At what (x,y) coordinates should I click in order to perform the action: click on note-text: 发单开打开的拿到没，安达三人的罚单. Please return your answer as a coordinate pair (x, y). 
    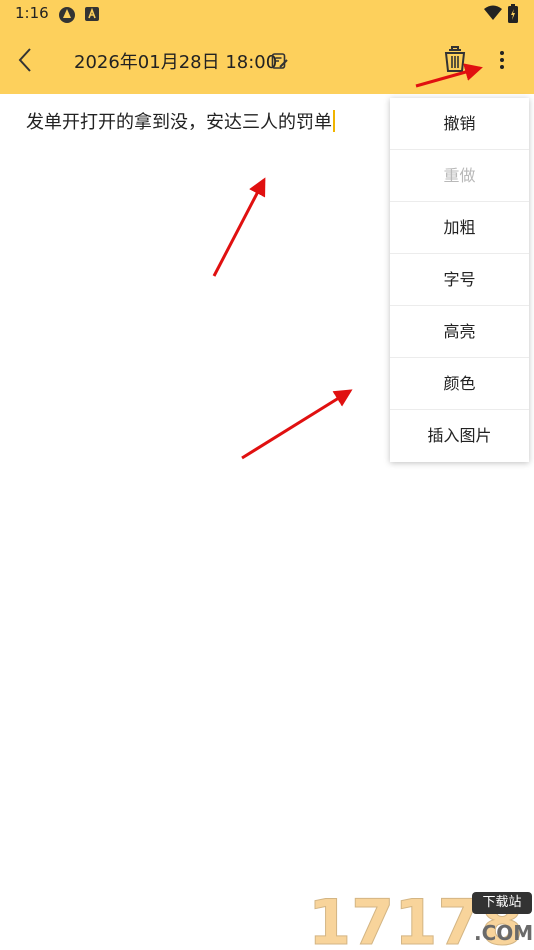
    Looking at the image, I should click on (179, 122).